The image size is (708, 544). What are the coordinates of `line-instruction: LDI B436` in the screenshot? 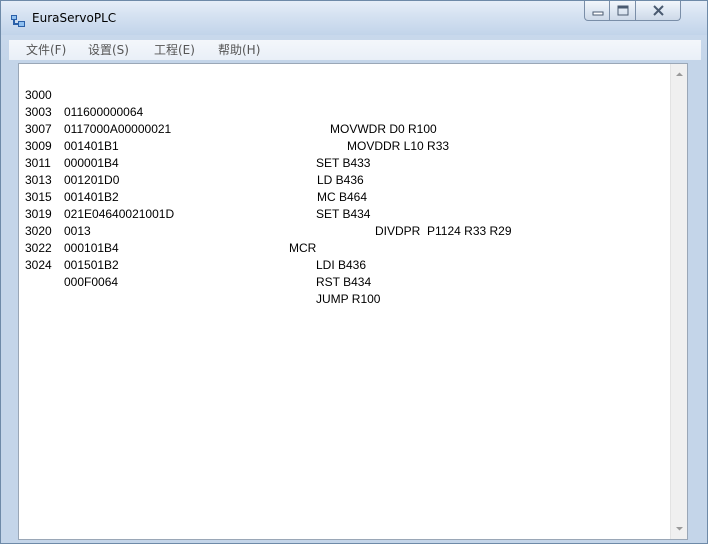 It's located at (341, 265).